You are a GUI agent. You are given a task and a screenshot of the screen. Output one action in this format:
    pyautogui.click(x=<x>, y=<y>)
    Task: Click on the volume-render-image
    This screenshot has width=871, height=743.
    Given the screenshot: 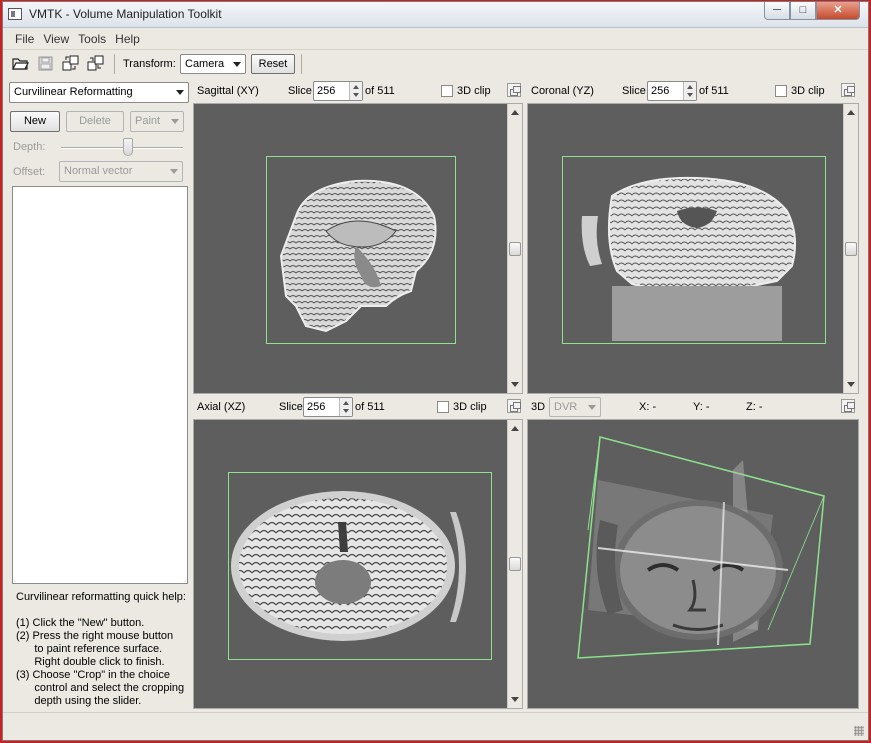 What is the action you would take?
    pyautogui.click(x=701, y=547)
    